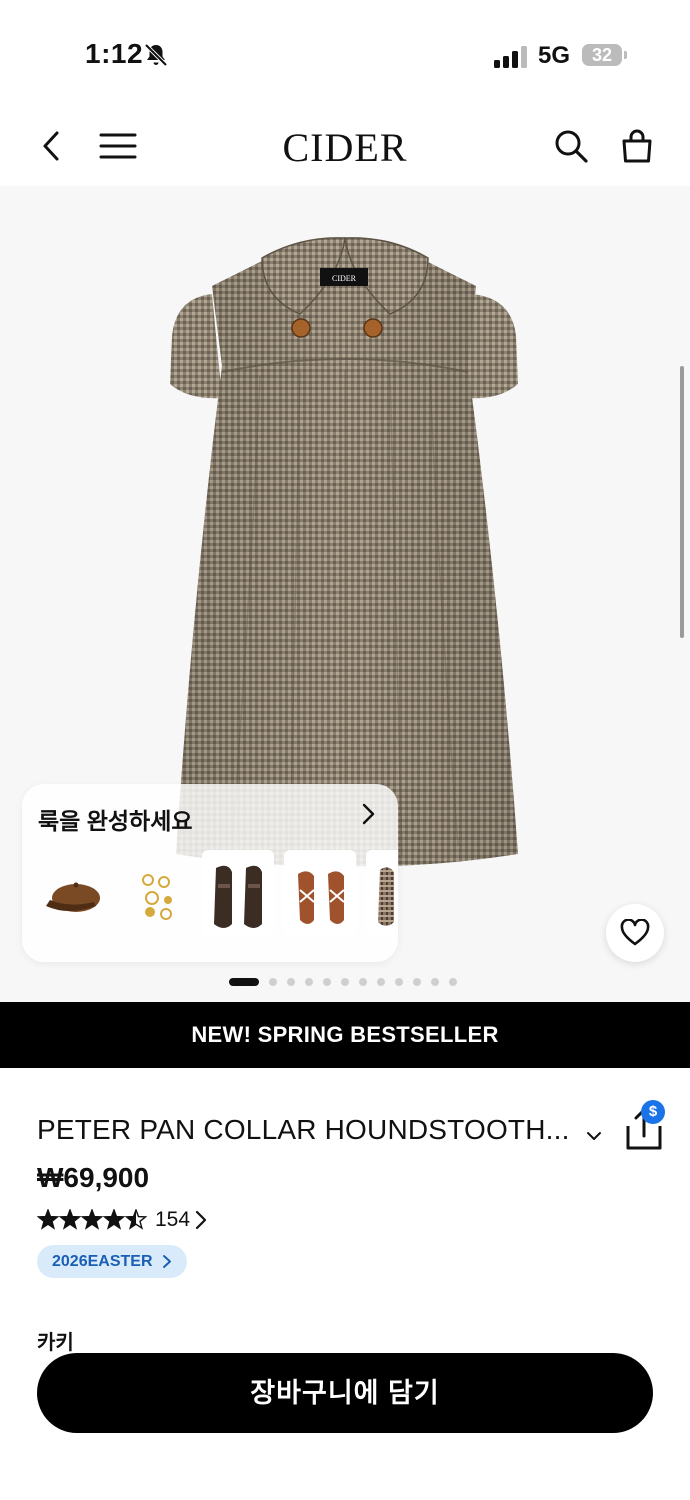 This screenshot has height=1500, width=690. I want to click on battery-cap, so click(625, 55).